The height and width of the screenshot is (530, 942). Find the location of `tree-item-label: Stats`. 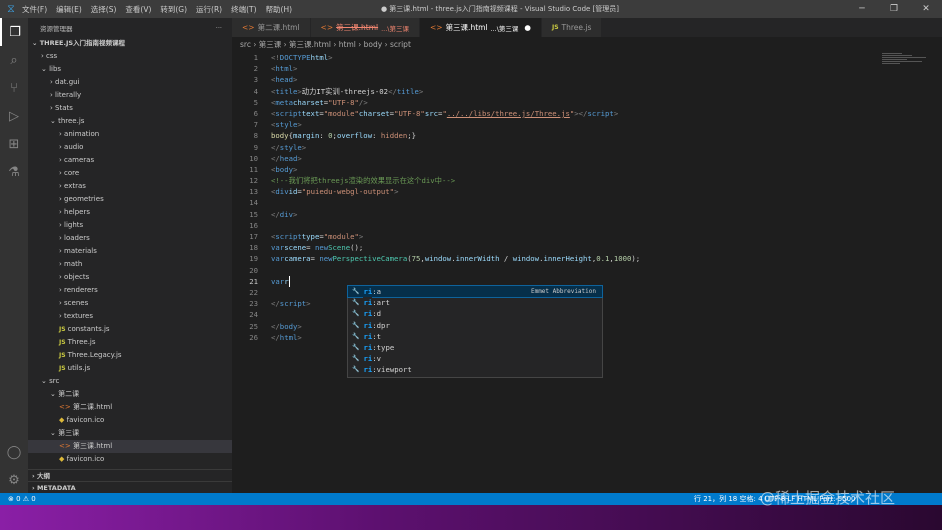

tree-item-label: Stats is located at coordinates (64, 108).